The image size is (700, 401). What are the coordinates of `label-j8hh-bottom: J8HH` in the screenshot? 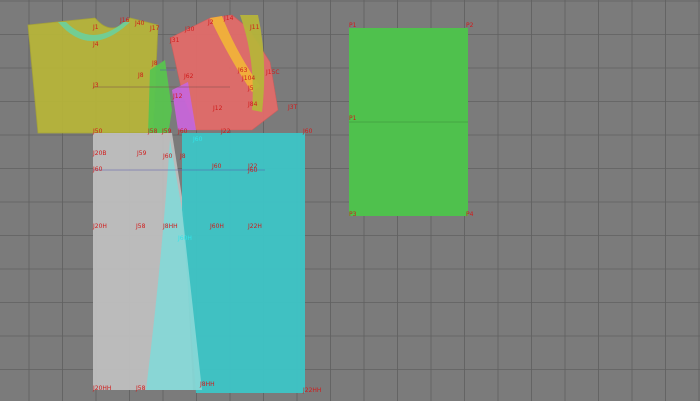 It's located at (207, 384).